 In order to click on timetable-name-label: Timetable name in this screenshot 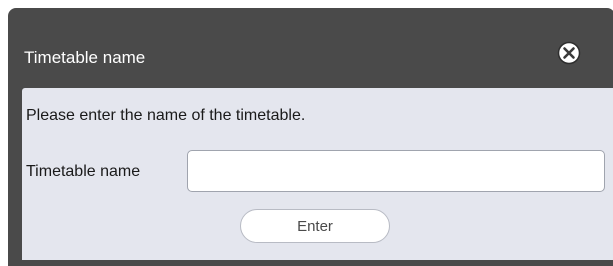, I will do `click(83, 171)`.